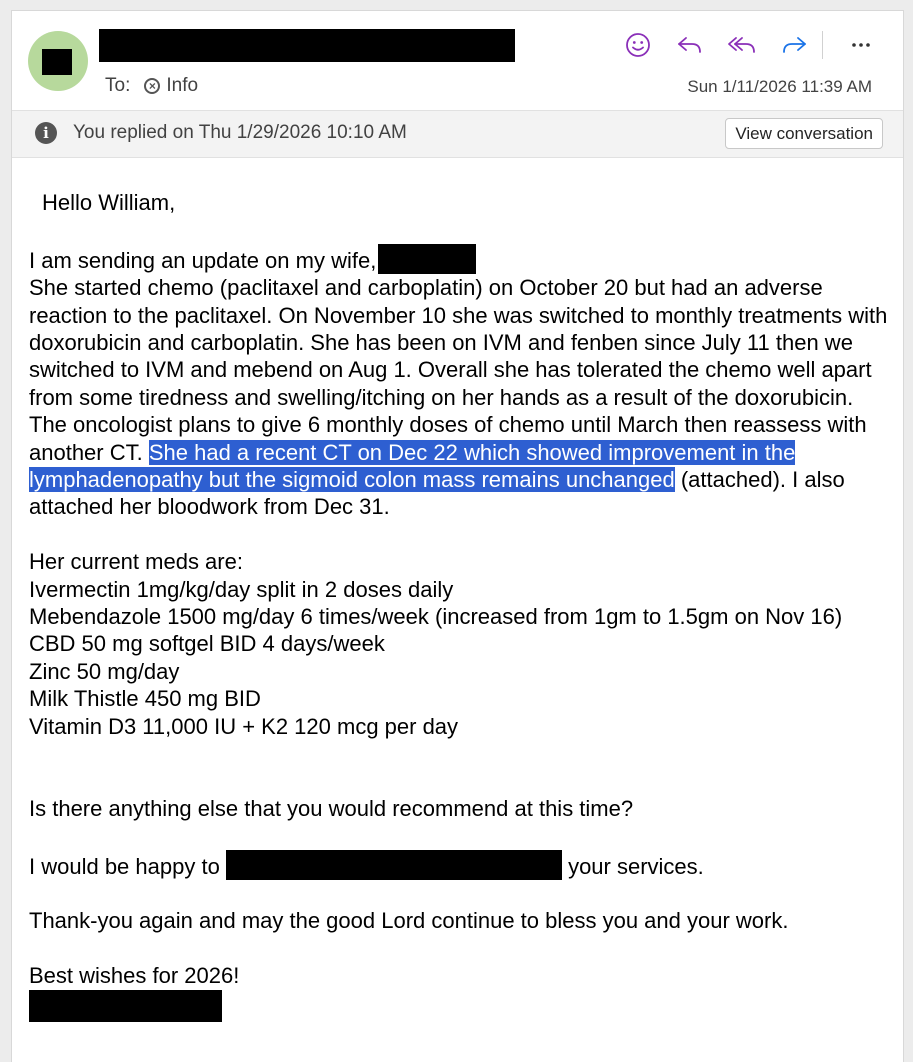 Image resolution: width=913 pixels, height=1062 pixels. I want to click on reply-all-button, so click(742, 45).